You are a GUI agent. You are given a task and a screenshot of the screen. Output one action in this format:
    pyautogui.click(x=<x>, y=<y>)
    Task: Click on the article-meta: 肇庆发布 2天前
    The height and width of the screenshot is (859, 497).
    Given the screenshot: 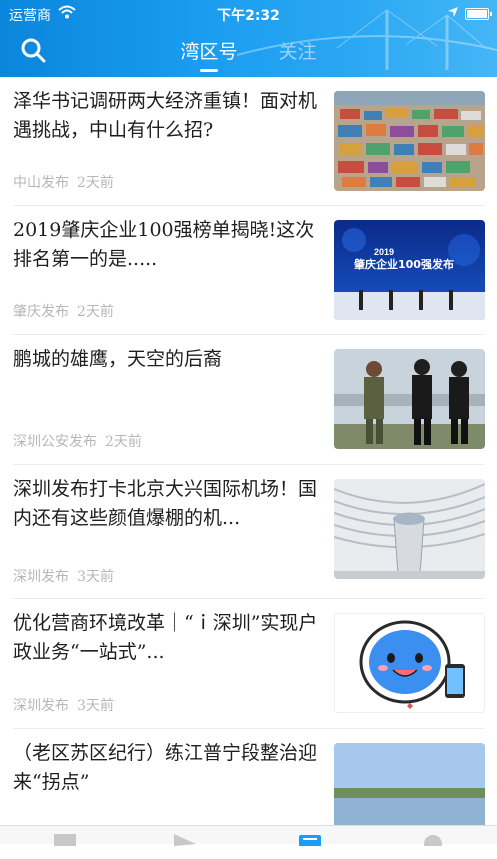 What is the action you would take?
    pyautogui.click(x=63, y=311)
    